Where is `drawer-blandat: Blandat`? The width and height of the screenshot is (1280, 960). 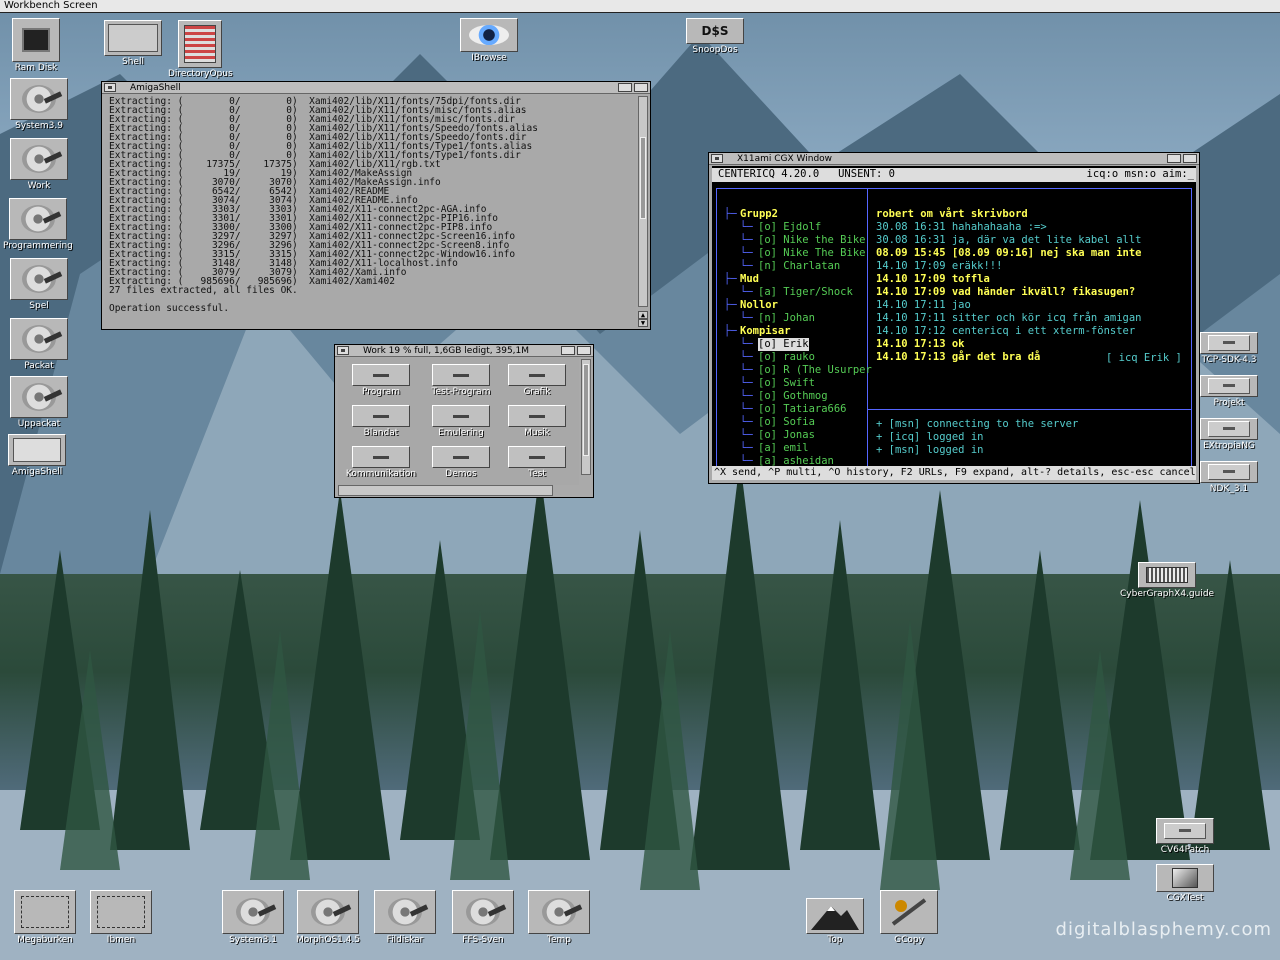
drawer-blandat: Blandat is located at coordinates (381, 421).